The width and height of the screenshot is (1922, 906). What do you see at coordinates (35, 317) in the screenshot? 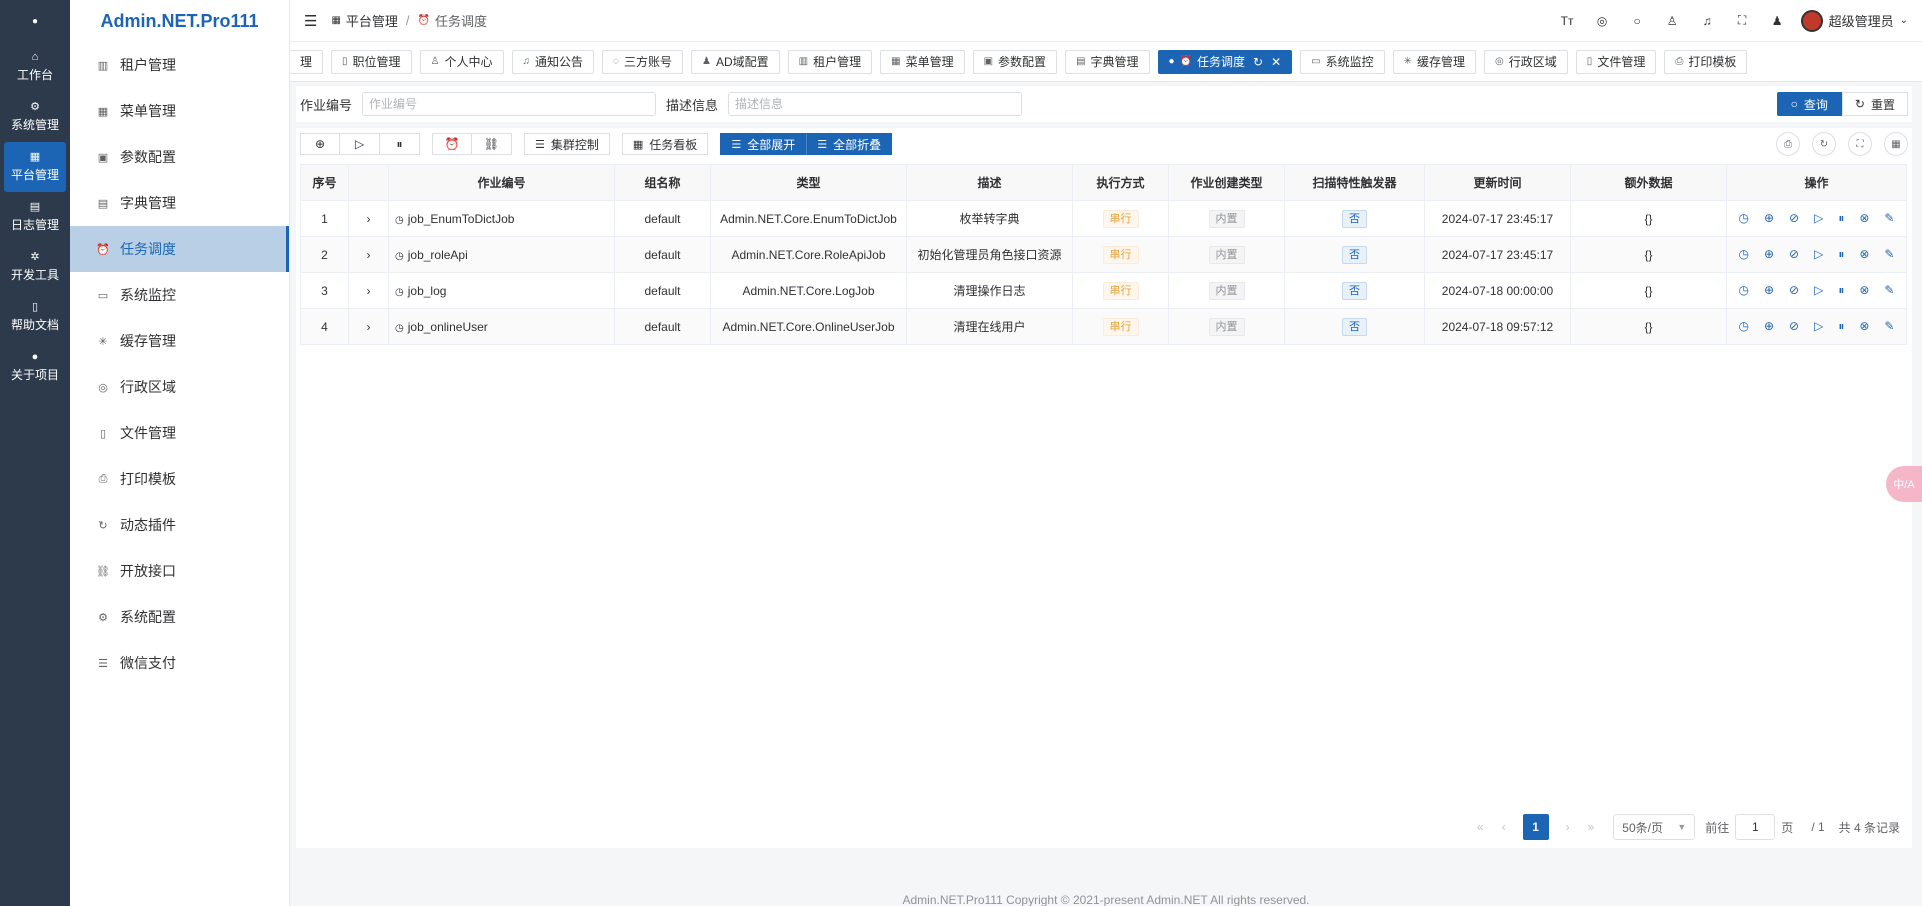
I see `rail-item-help: ▯ 帮助文档` at bounding box center [35, 317].